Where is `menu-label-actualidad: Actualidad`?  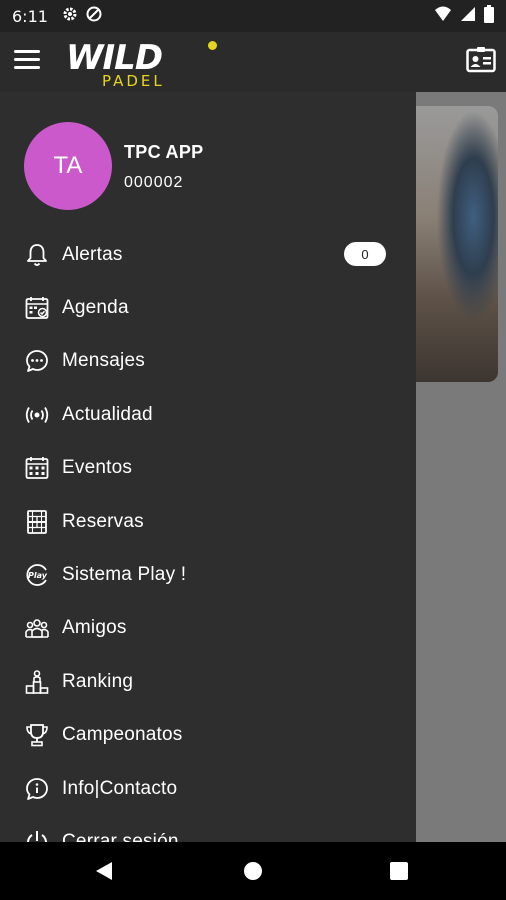 menu-label-actualidad: Actualidad is located at coordinates (107, 414).